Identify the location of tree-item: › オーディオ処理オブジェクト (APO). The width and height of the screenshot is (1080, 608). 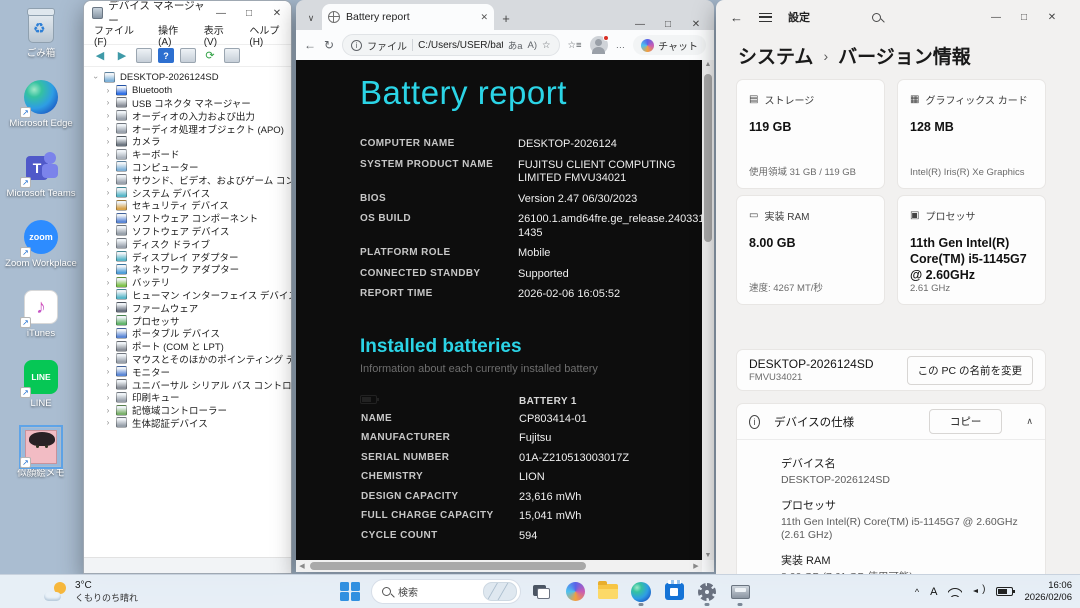
(187, 128).